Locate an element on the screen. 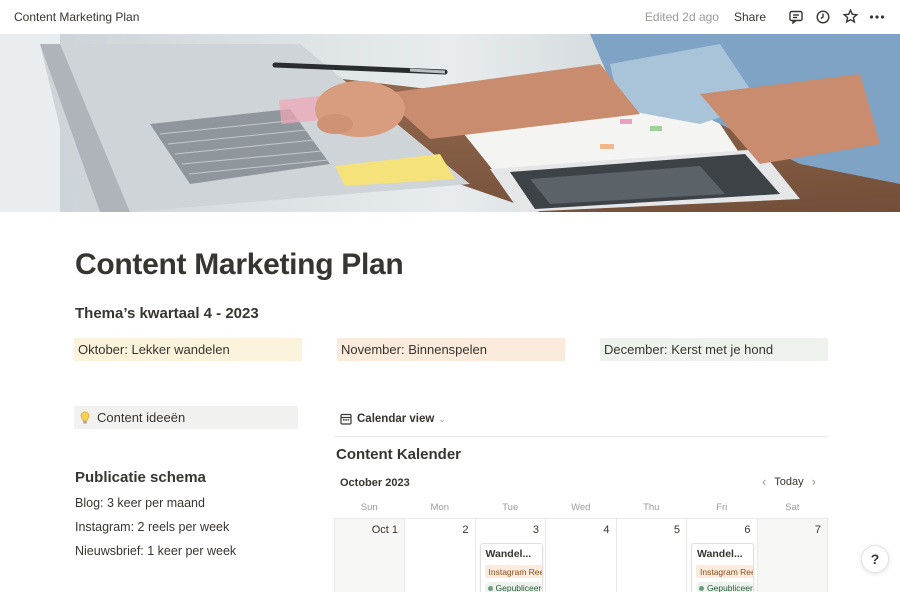 This screenshot has width=900, height=592. theme-october: Oktober: Lekker wandelen is located at coordinates (188, 349).